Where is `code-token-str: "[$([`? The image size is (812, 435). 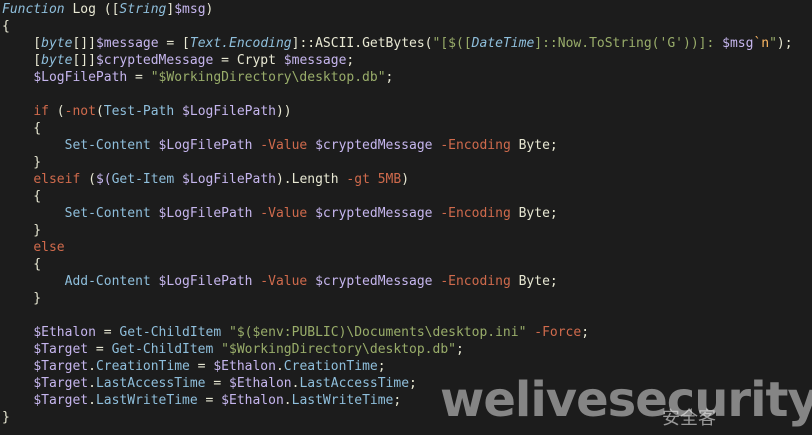
code-token-str: "[$([ is located at coordinates (452, 43).